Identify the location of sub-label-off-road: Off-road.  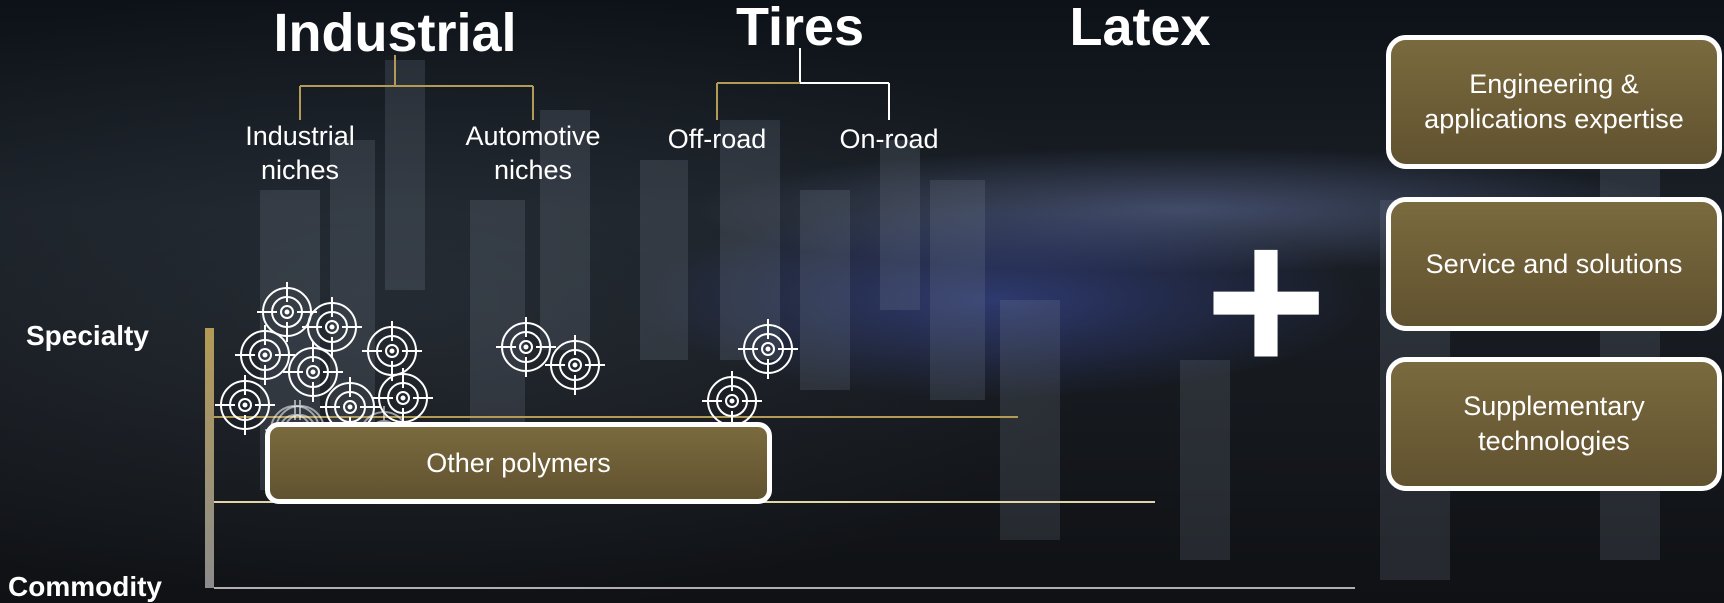
(717, 139).